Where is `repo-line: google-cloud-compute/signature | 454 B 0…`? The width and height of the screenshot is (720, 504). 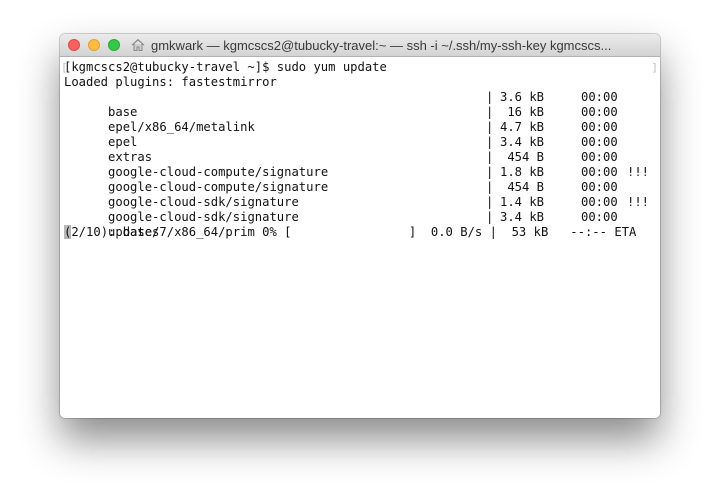
repo-line: google-cloud-compute/signature | 454 B 0… is located at coordinates (359, 164).